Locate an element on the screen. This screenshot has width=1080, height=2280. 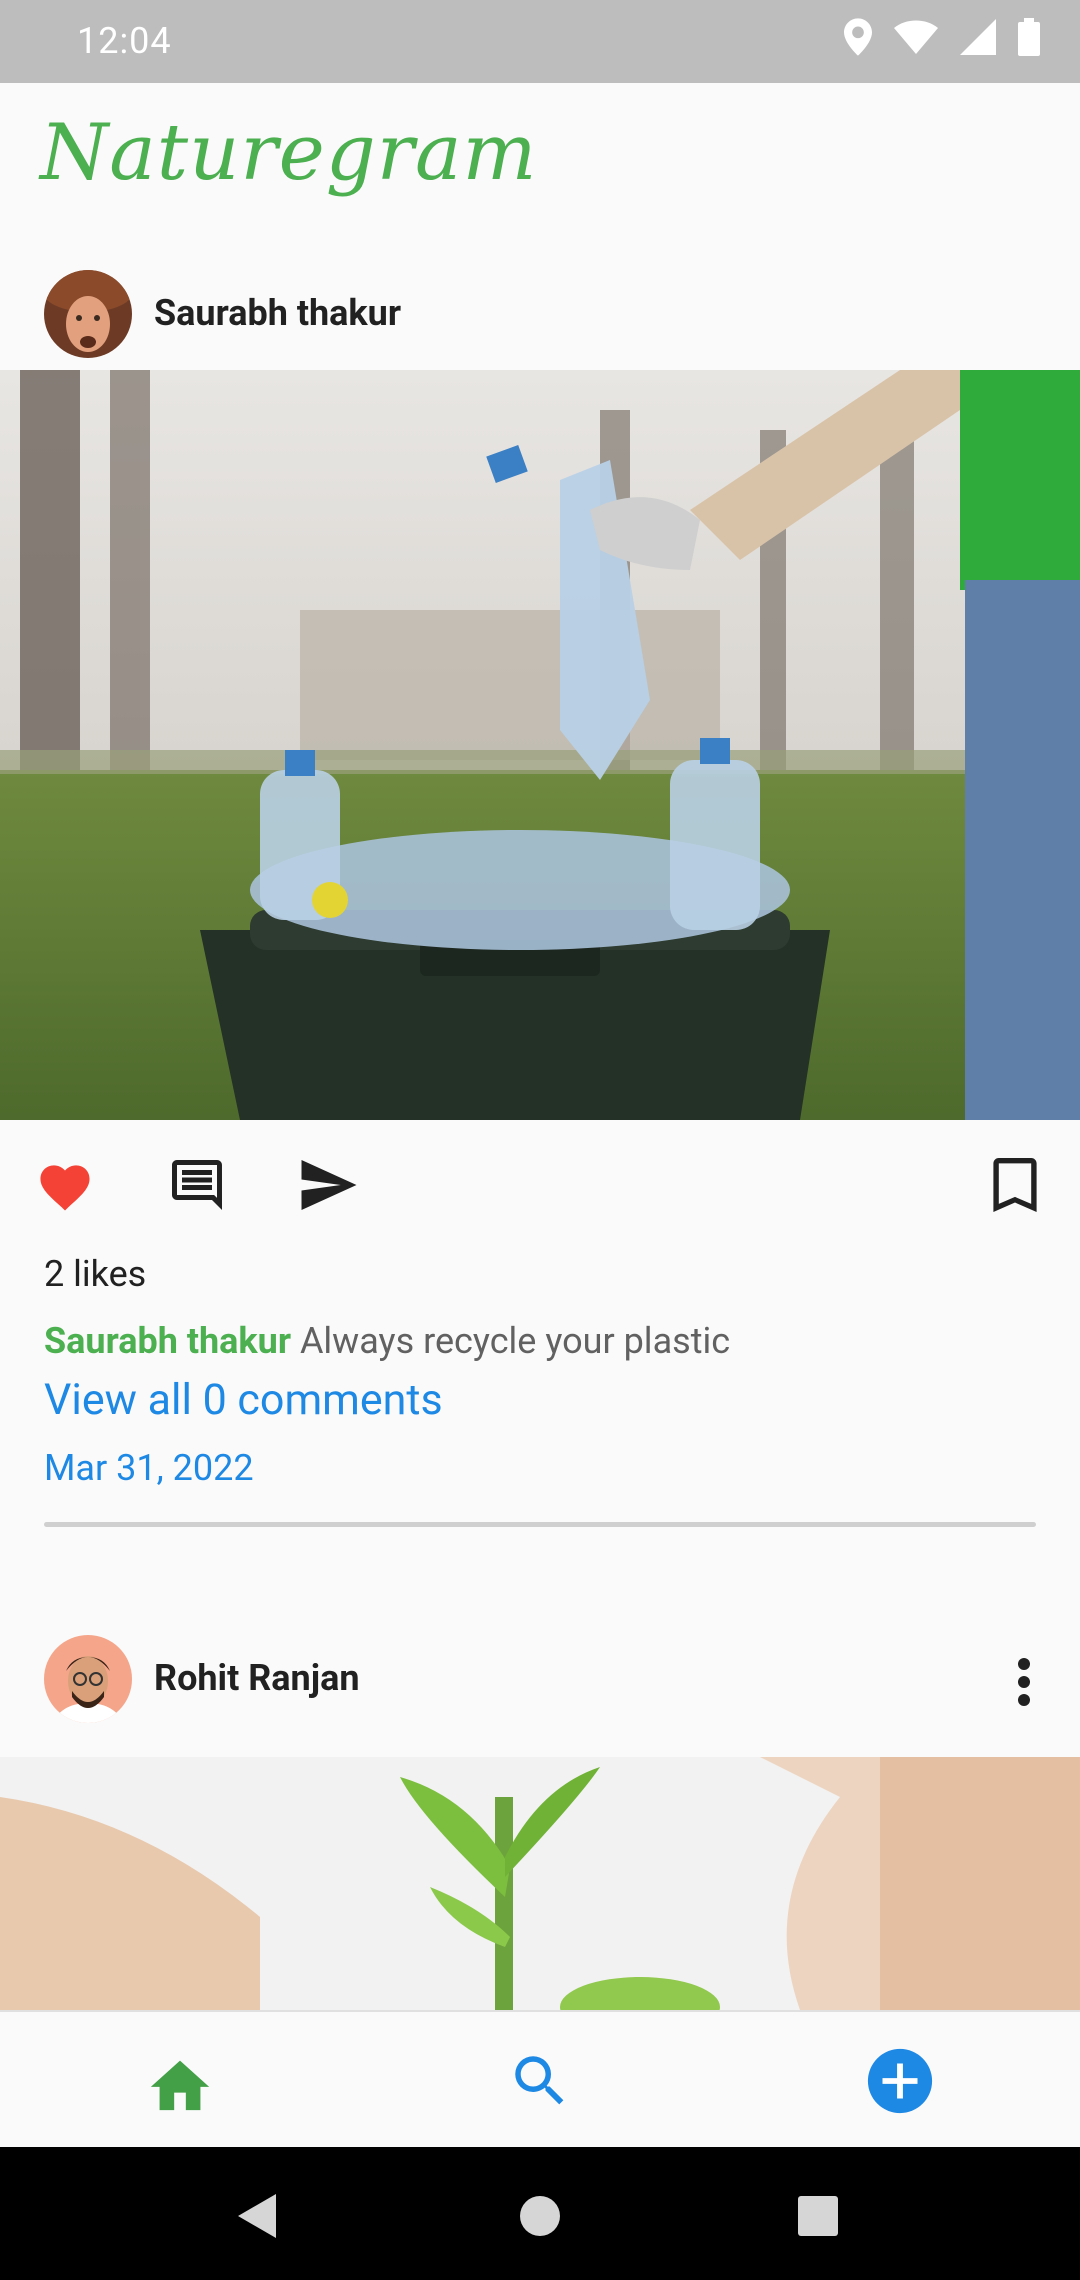
post-image is located at coordinates (540, 1883).